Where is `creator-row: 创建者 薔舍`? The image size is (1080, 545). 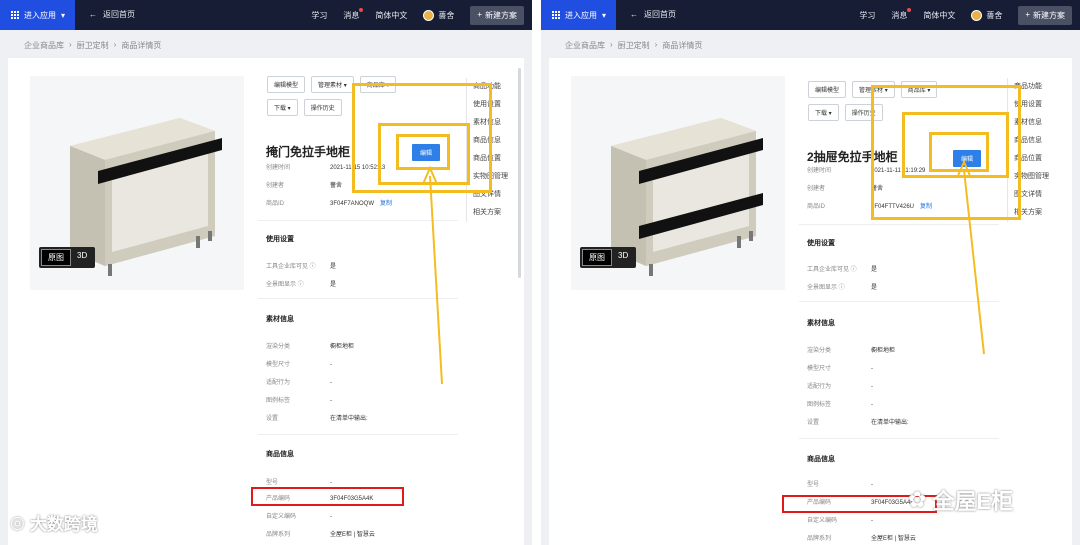 creator-row: 创建者 薔舍 is located at coordinates (304, 186).